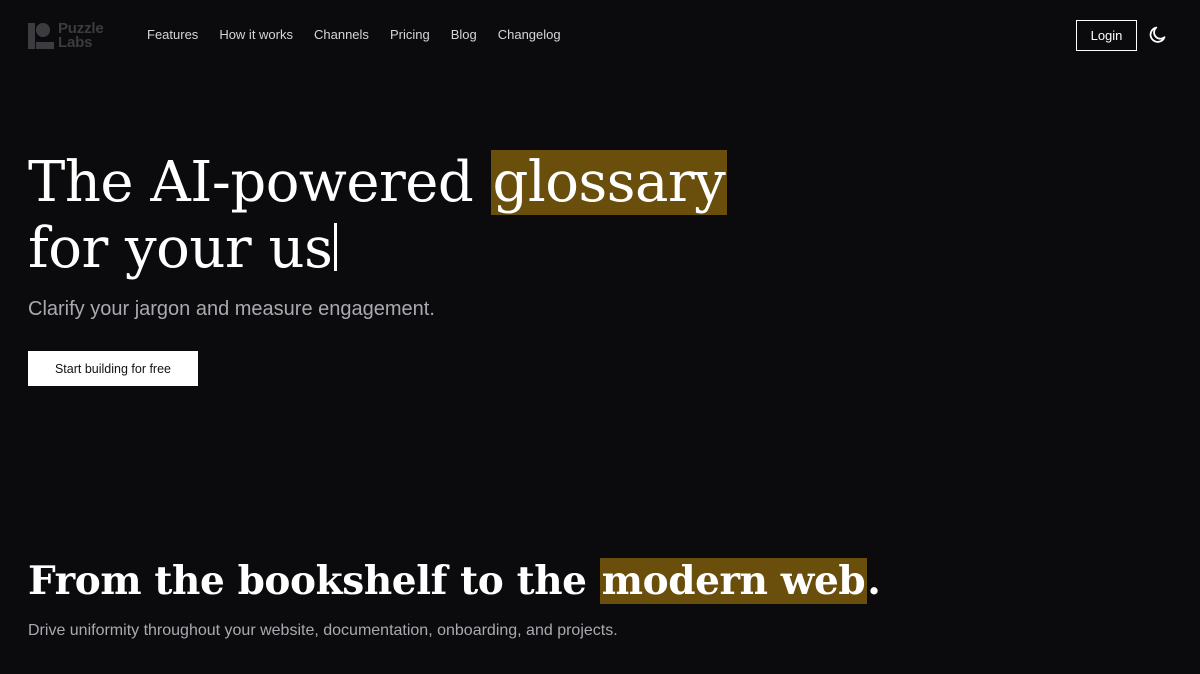  What do you see at coordinates (259, 182) in the screenshot?
I see `hero-title-part1: The AI-powered` at bounding box center [259, 182].